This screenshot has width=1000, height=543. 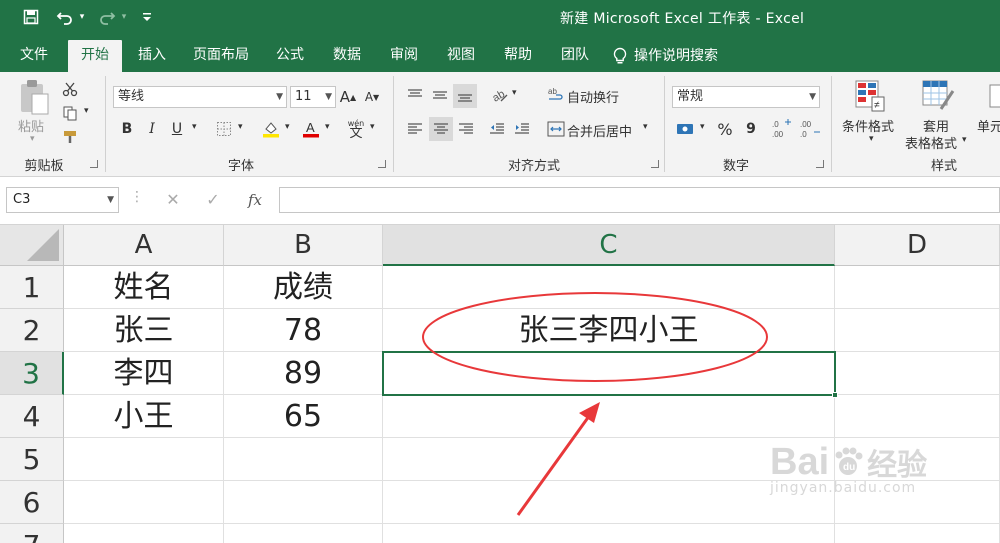 What do you see at coordinates (685, 129) in the screenshot?
I see `accounting-format-icon` at bounding box center [685, 129].